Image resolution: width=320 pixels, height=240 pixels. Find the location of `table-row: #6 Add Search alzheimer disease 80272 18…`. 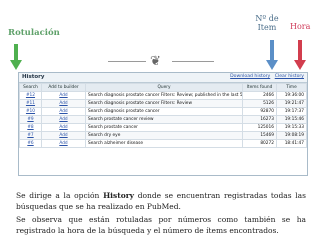

table-row: #6 Add Search alzheimer disease 80272 18… is located at coordinates (163, 143).